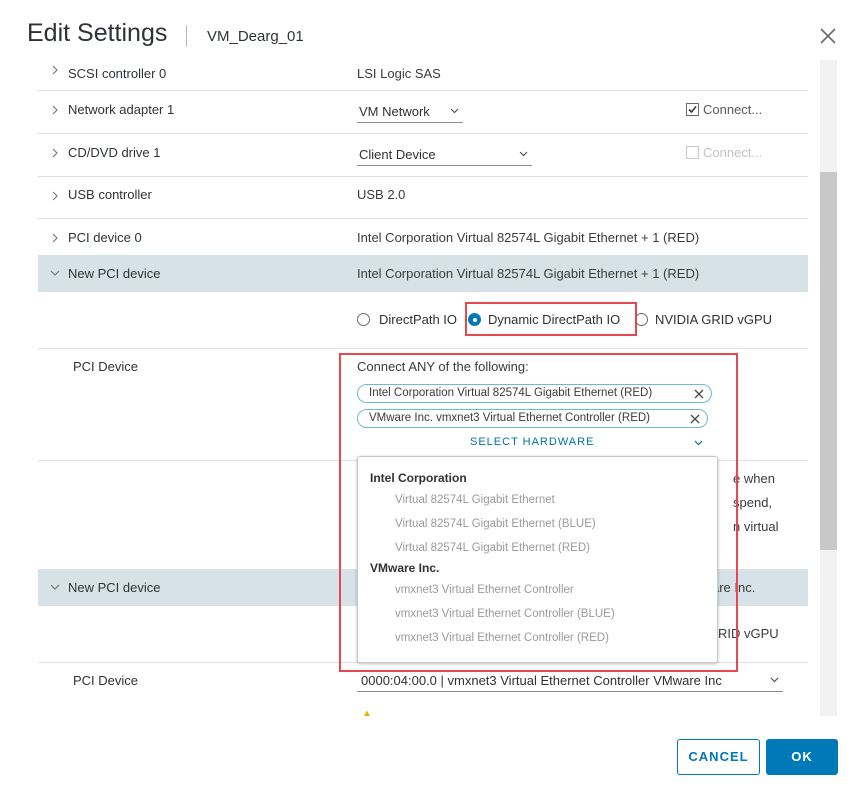 The width and height of the screenshot is (862, 799). I want to click on row-value: USB 2.0, so click(381, 194).